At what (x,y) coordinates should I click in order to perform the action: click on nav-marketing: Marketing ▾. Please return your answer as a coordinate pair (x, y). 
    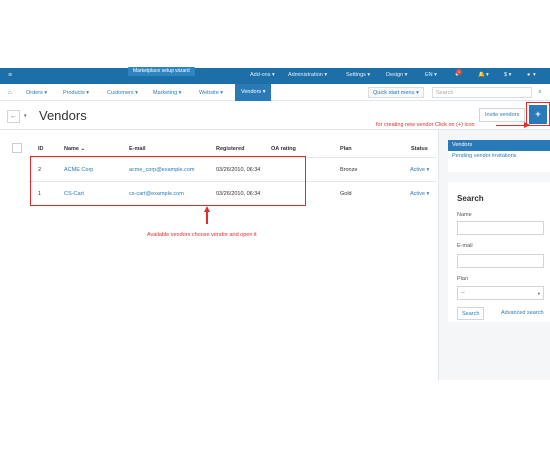
    Looking at the image, I should click on (167, 93).